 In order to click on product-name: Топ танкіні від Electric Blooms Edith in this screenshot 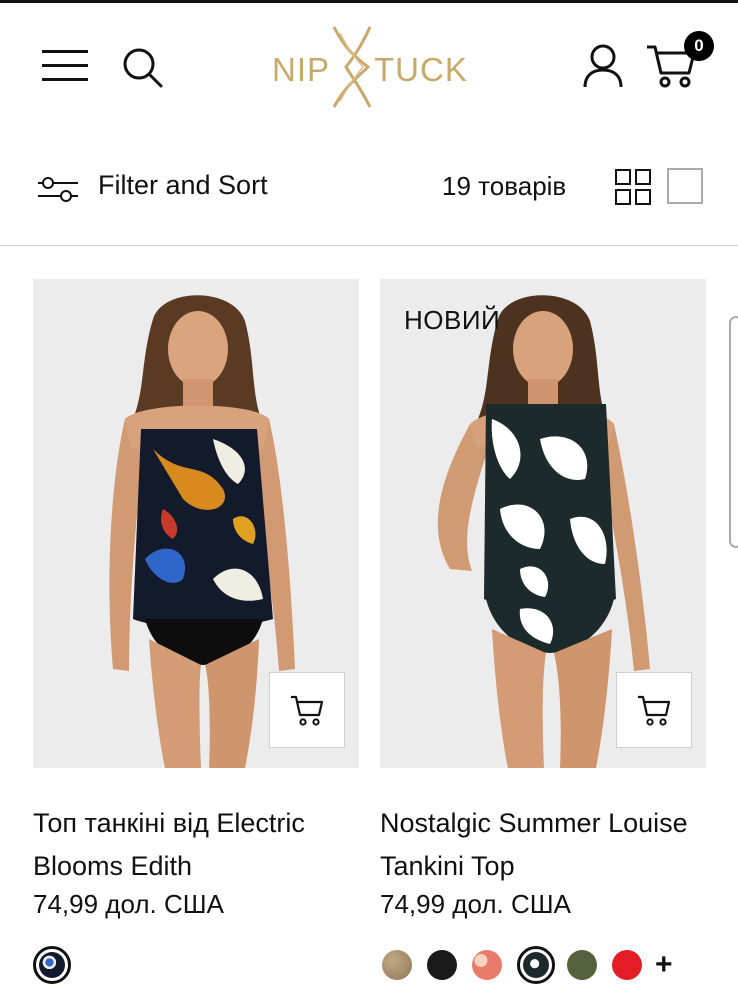, I will do `click(196, 845)`.